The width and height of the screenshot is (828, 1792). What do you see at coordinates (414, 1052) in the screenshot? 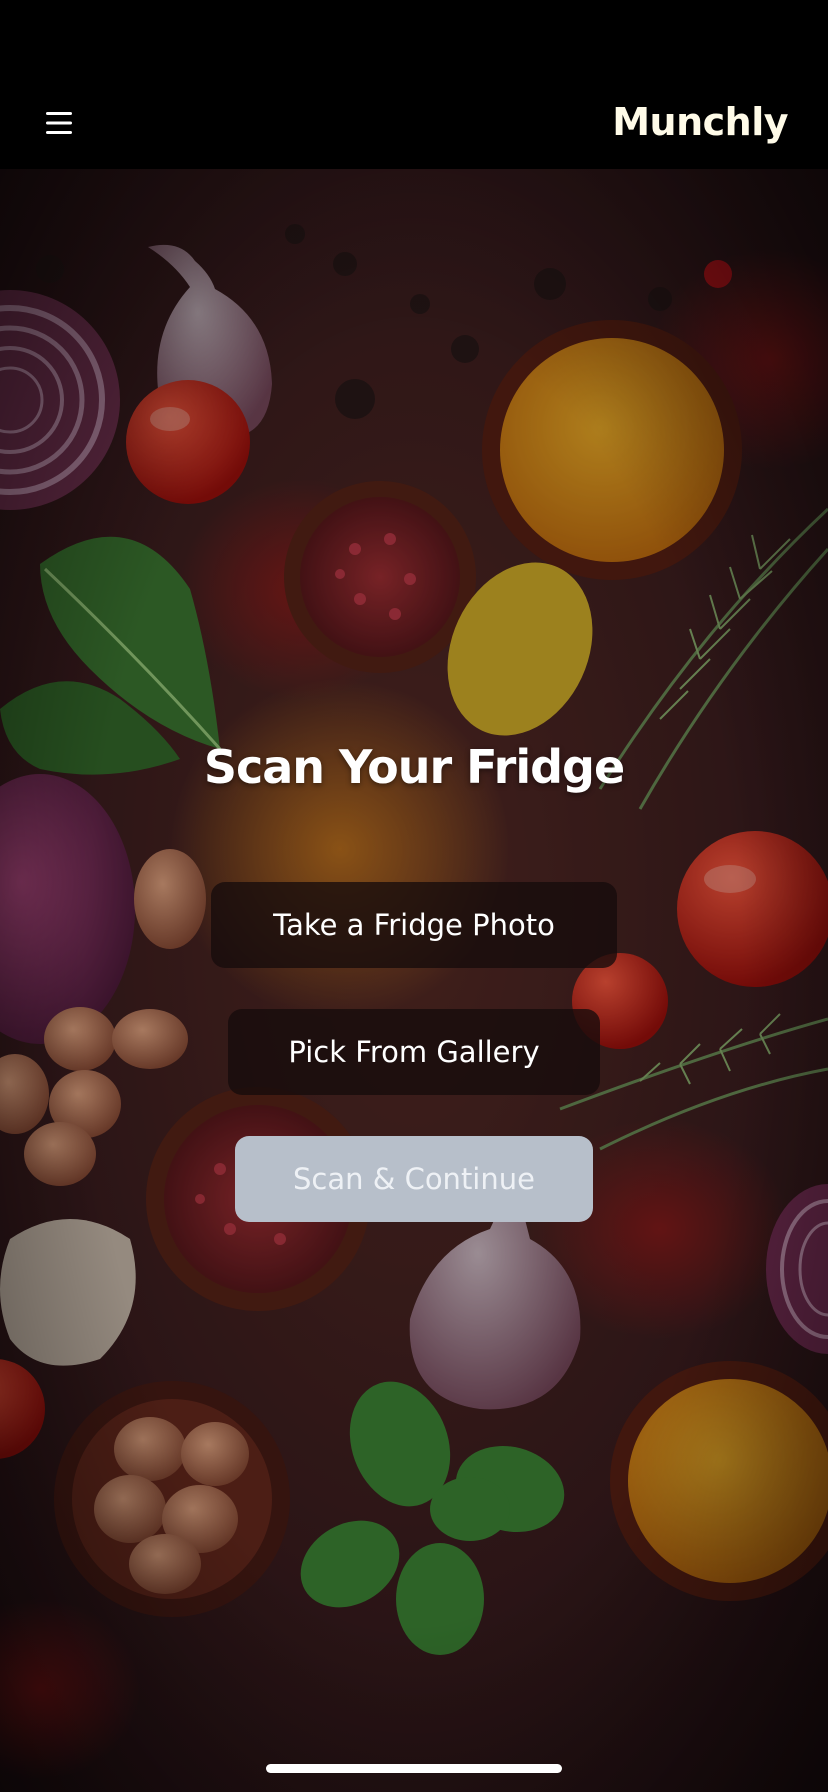
I see `pick-from-gallery-button: Pick From Gallery` at bounding box center [414, 1052].